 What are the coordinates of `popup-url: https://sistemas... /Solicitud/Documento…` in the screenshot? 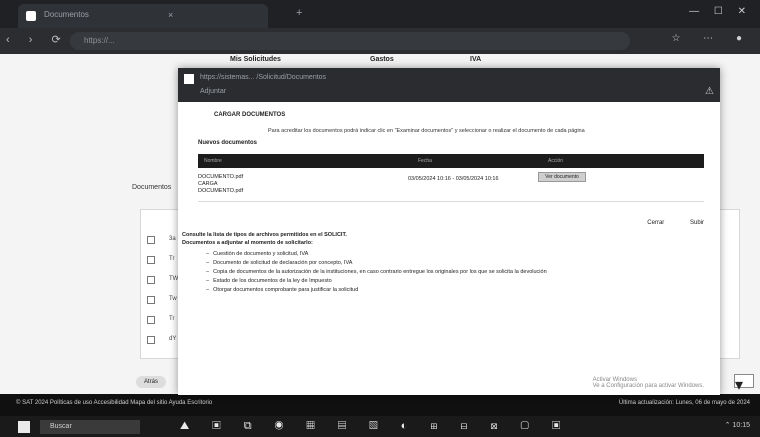 It's located at (263, 77).